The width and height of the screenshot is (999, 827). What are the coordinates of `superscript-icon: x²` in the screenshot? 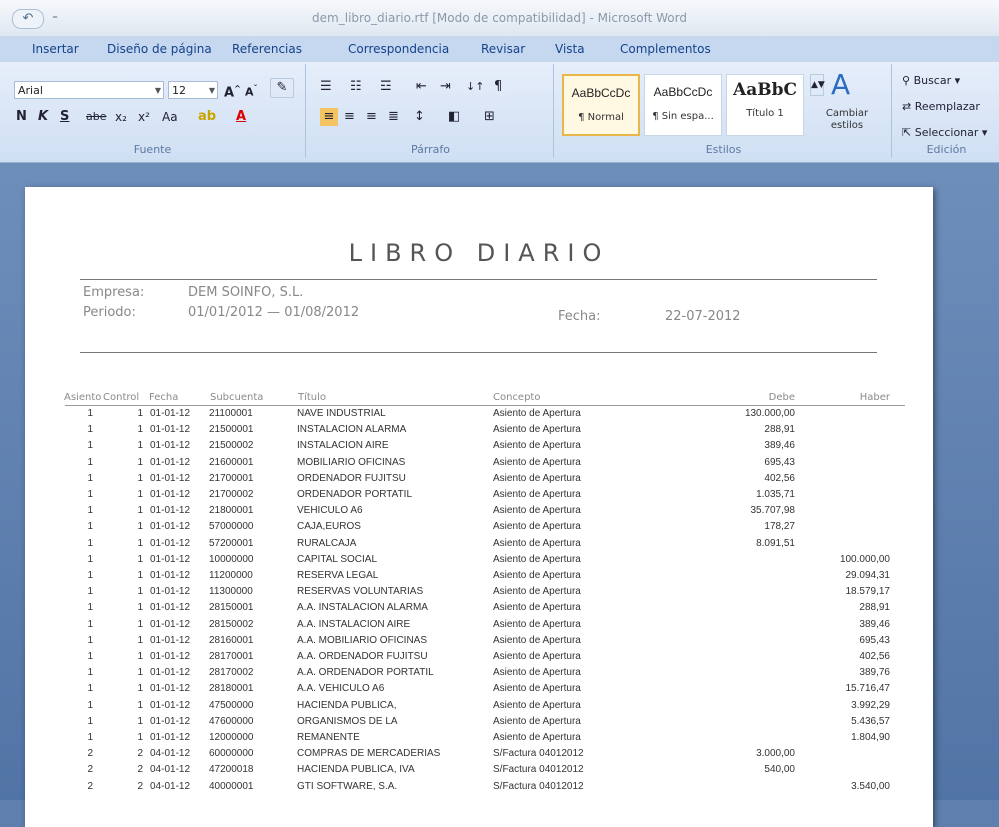 It's located at (144, 117).